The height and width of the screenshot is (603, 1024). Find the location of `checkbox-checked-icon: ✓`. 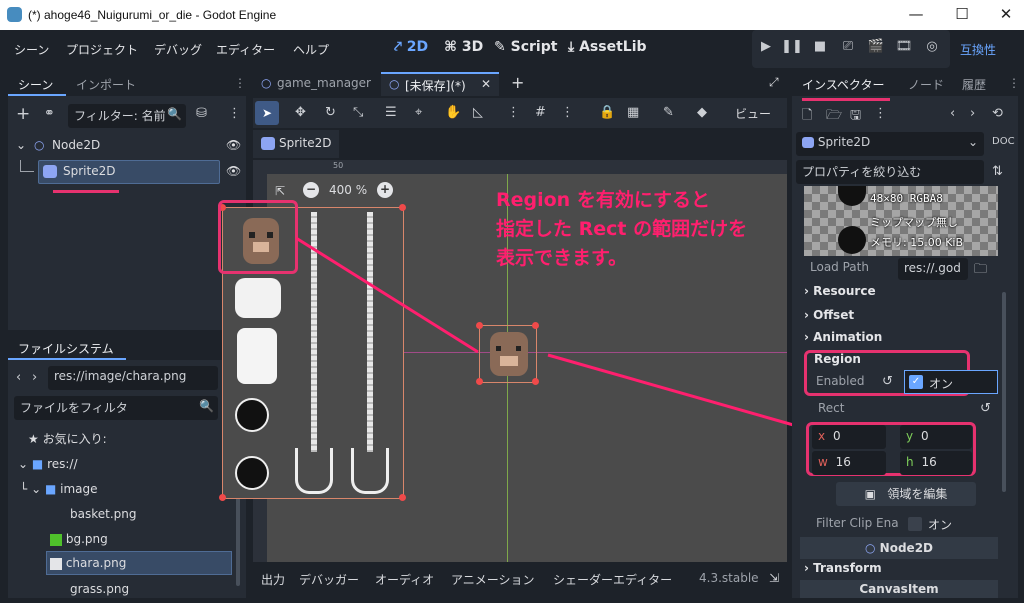

checkbox-checked-icon: ✓ is located at coordinates (916, 382).